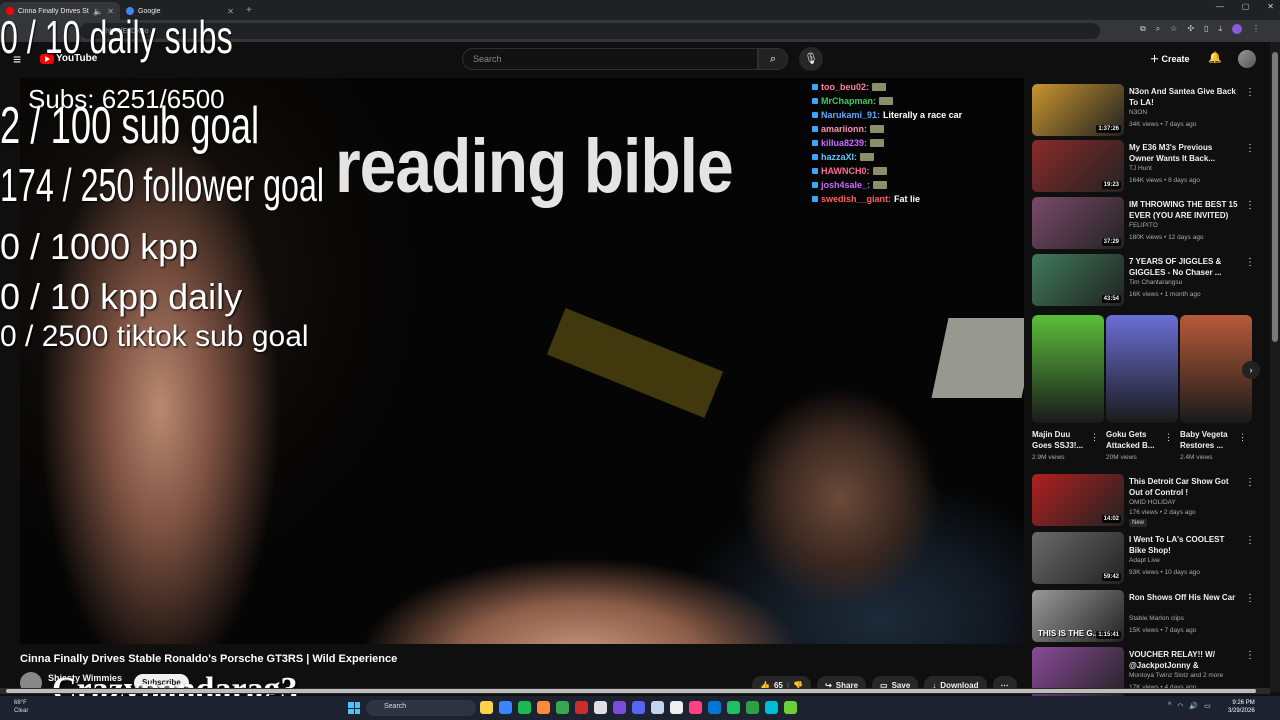 This screenshot has height=720, width=1280. Describe the element at coordinates (844, 143) in the screenshot. I see `chat-username: killua8239:` at that location.